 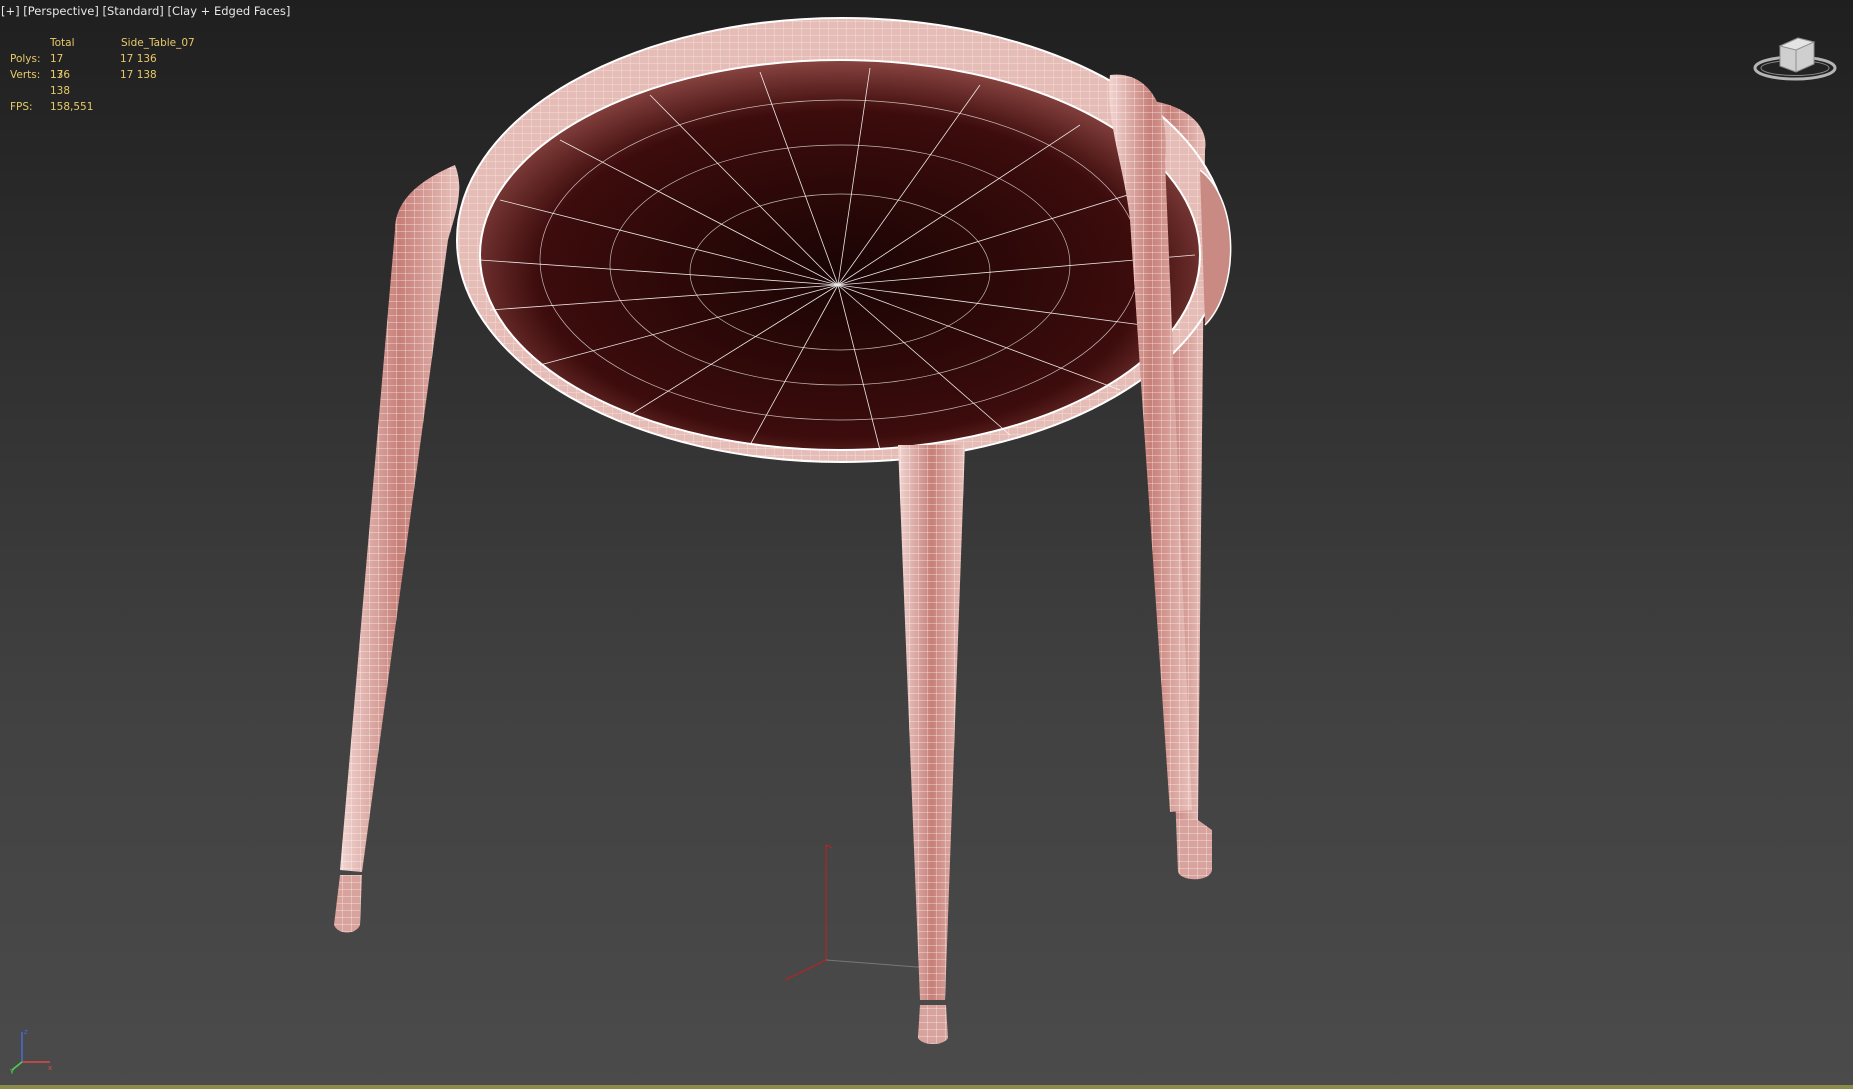 I want to click on stats-header-object: Side_Table_07, so click(x=158, y=43).